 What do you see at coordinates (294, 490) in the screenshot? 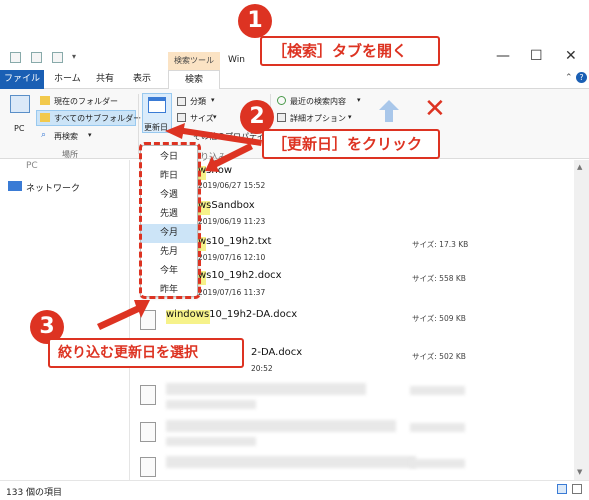
I see `status-bar` at bounding box center [294, 490].